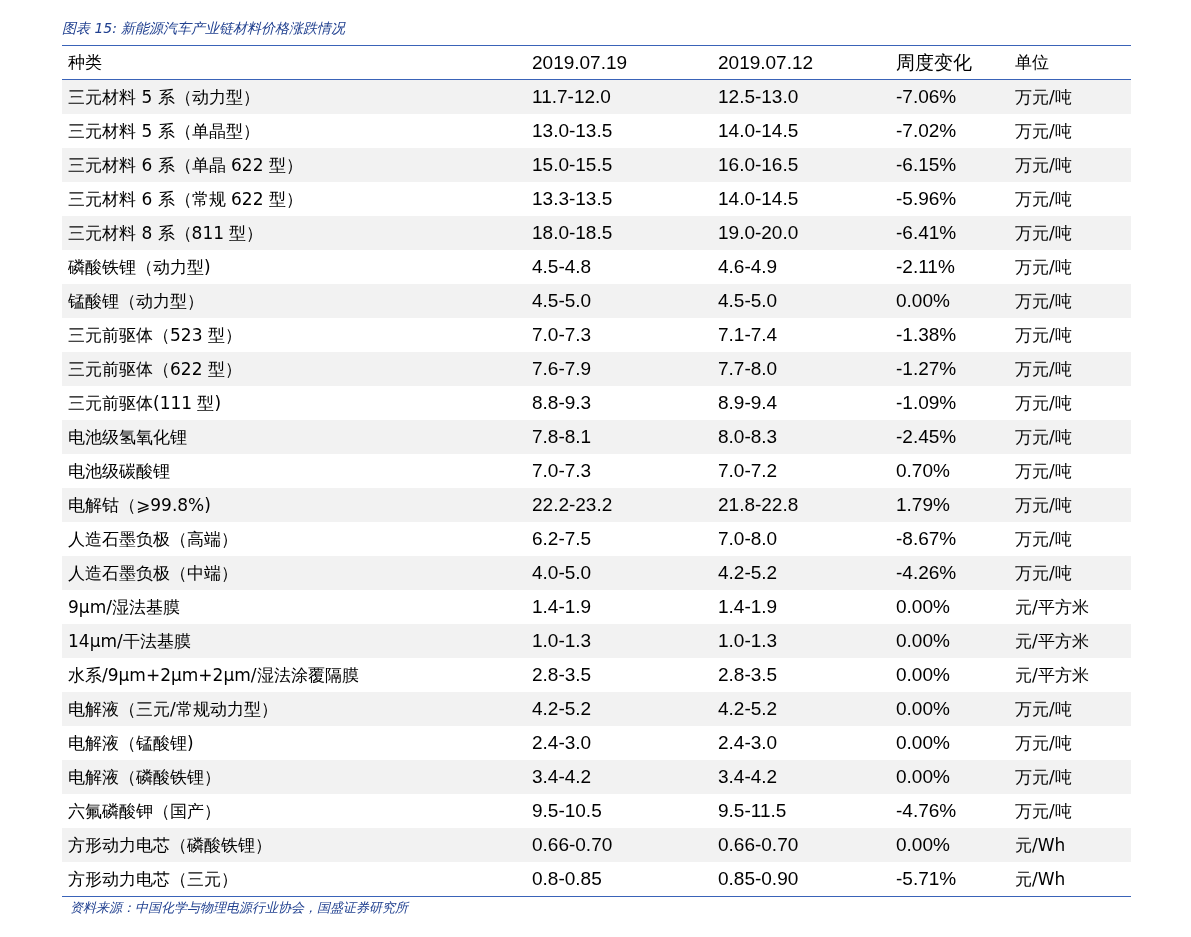 The width and height of the screenshot is (1191, 937). I want to click on table-cell-text: 0.66-0.70, so click(759, 845).